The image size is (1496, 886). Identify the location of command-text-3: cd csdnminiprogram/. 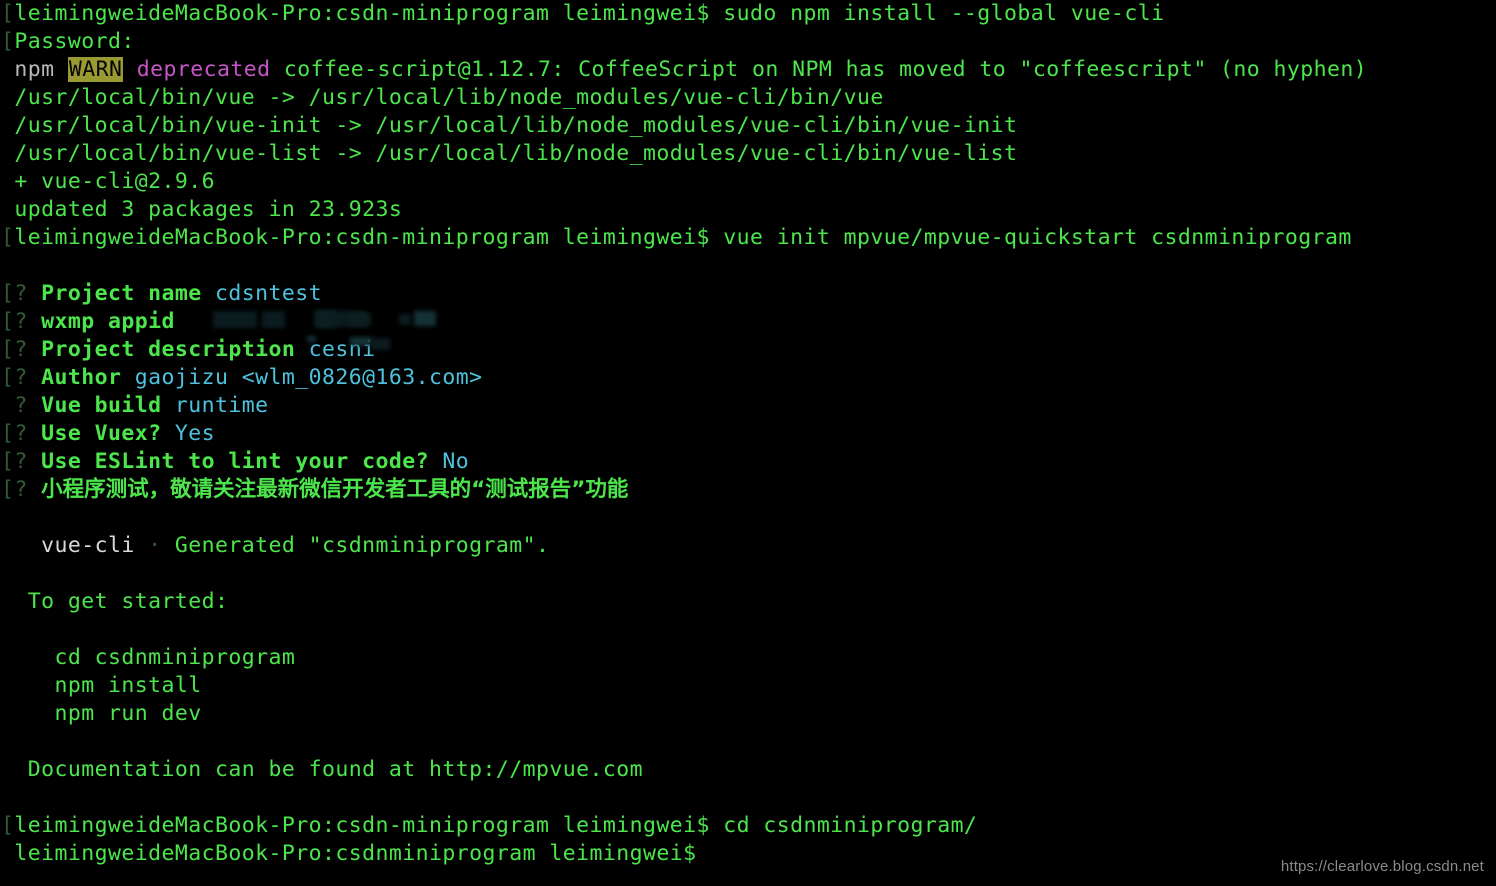
(850, 825).